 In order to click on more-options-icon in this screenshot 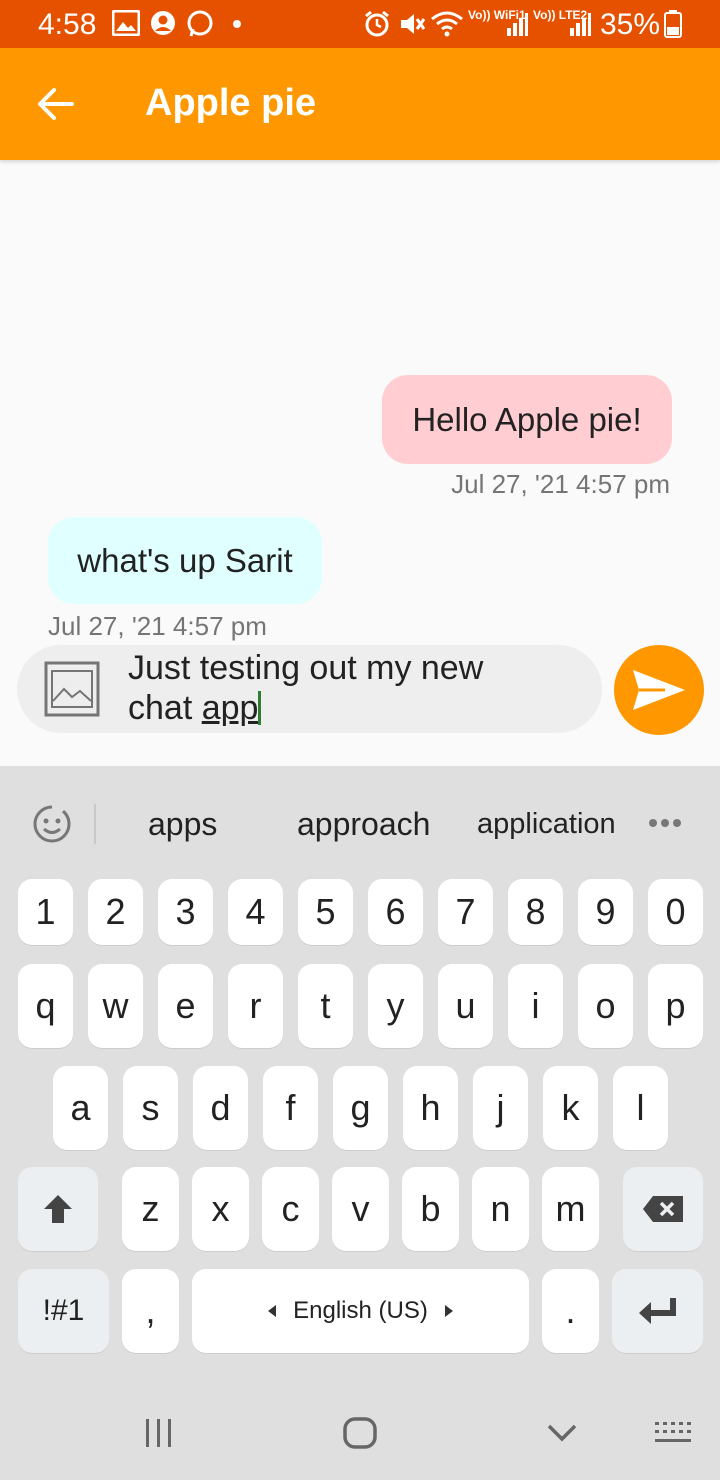, I will do `click(665, 823)`.